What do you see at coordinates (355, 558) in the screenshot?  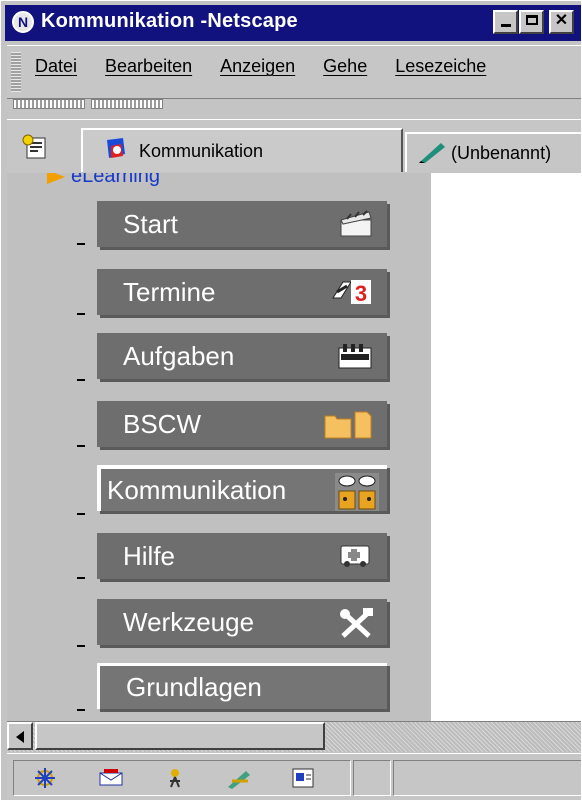 I see `ambulance-icon` at bounding box center [355, 558].